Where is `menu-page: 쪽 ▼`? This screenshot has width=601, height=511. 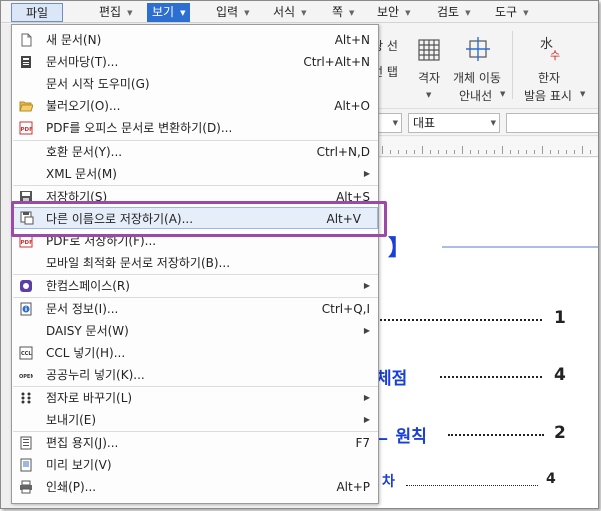 menu-page: 쪽 ▼ is located at coordinates (343, 12).